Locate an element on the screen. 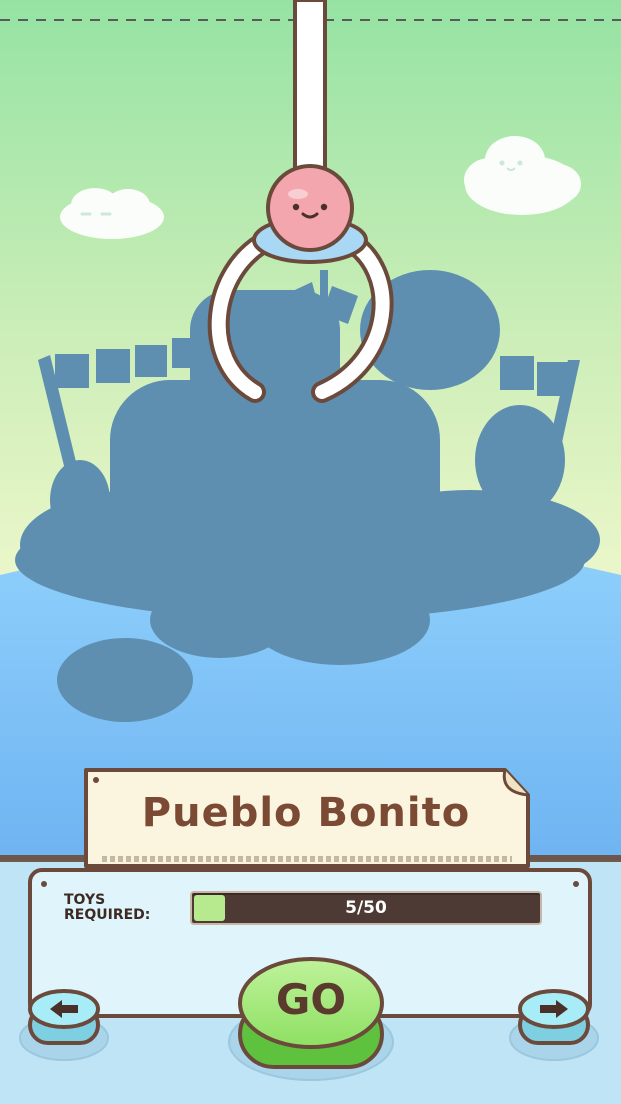  claw-cable is located at coordinates (310, 93).